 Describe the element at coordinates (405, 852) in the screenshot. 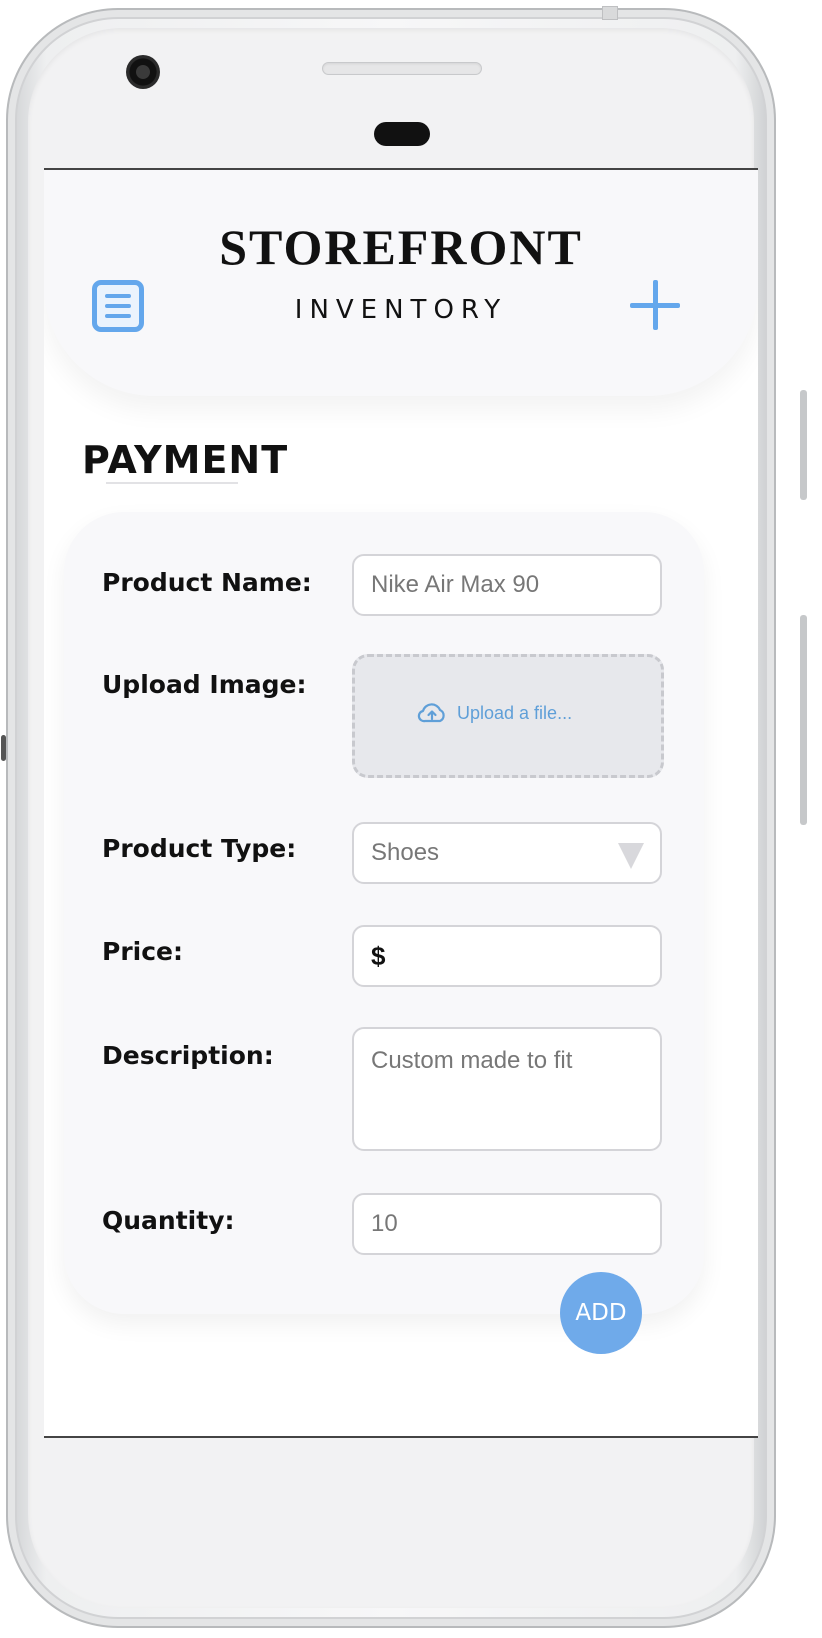

I see `product-type-value: Shoes` at that location.